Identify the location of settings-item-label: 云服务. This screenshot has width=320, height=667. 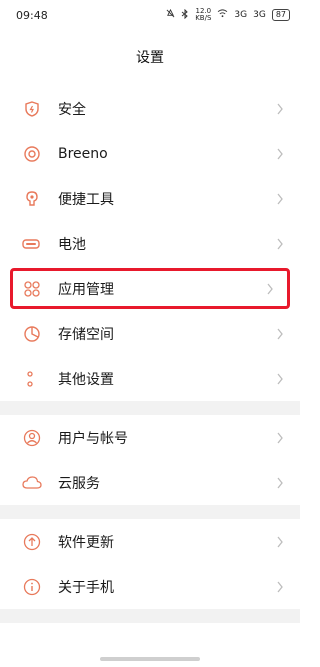
(79, 483).